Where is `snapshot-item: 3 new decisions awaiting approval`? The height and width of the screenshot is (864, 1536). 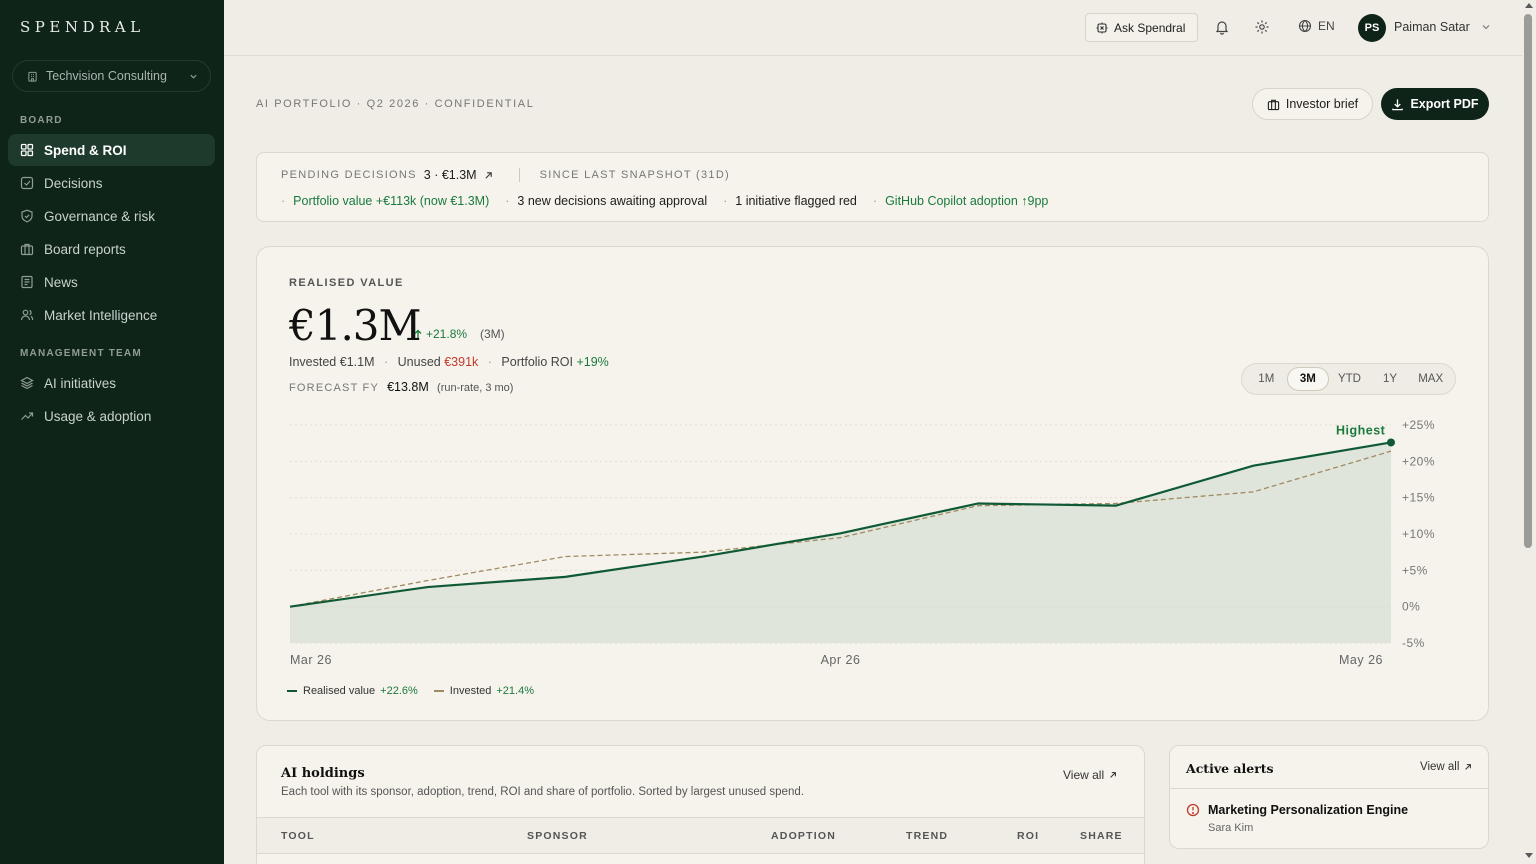
snapshot-item: 3 new decisions awaiting approval is located at coordinates (612, 201).